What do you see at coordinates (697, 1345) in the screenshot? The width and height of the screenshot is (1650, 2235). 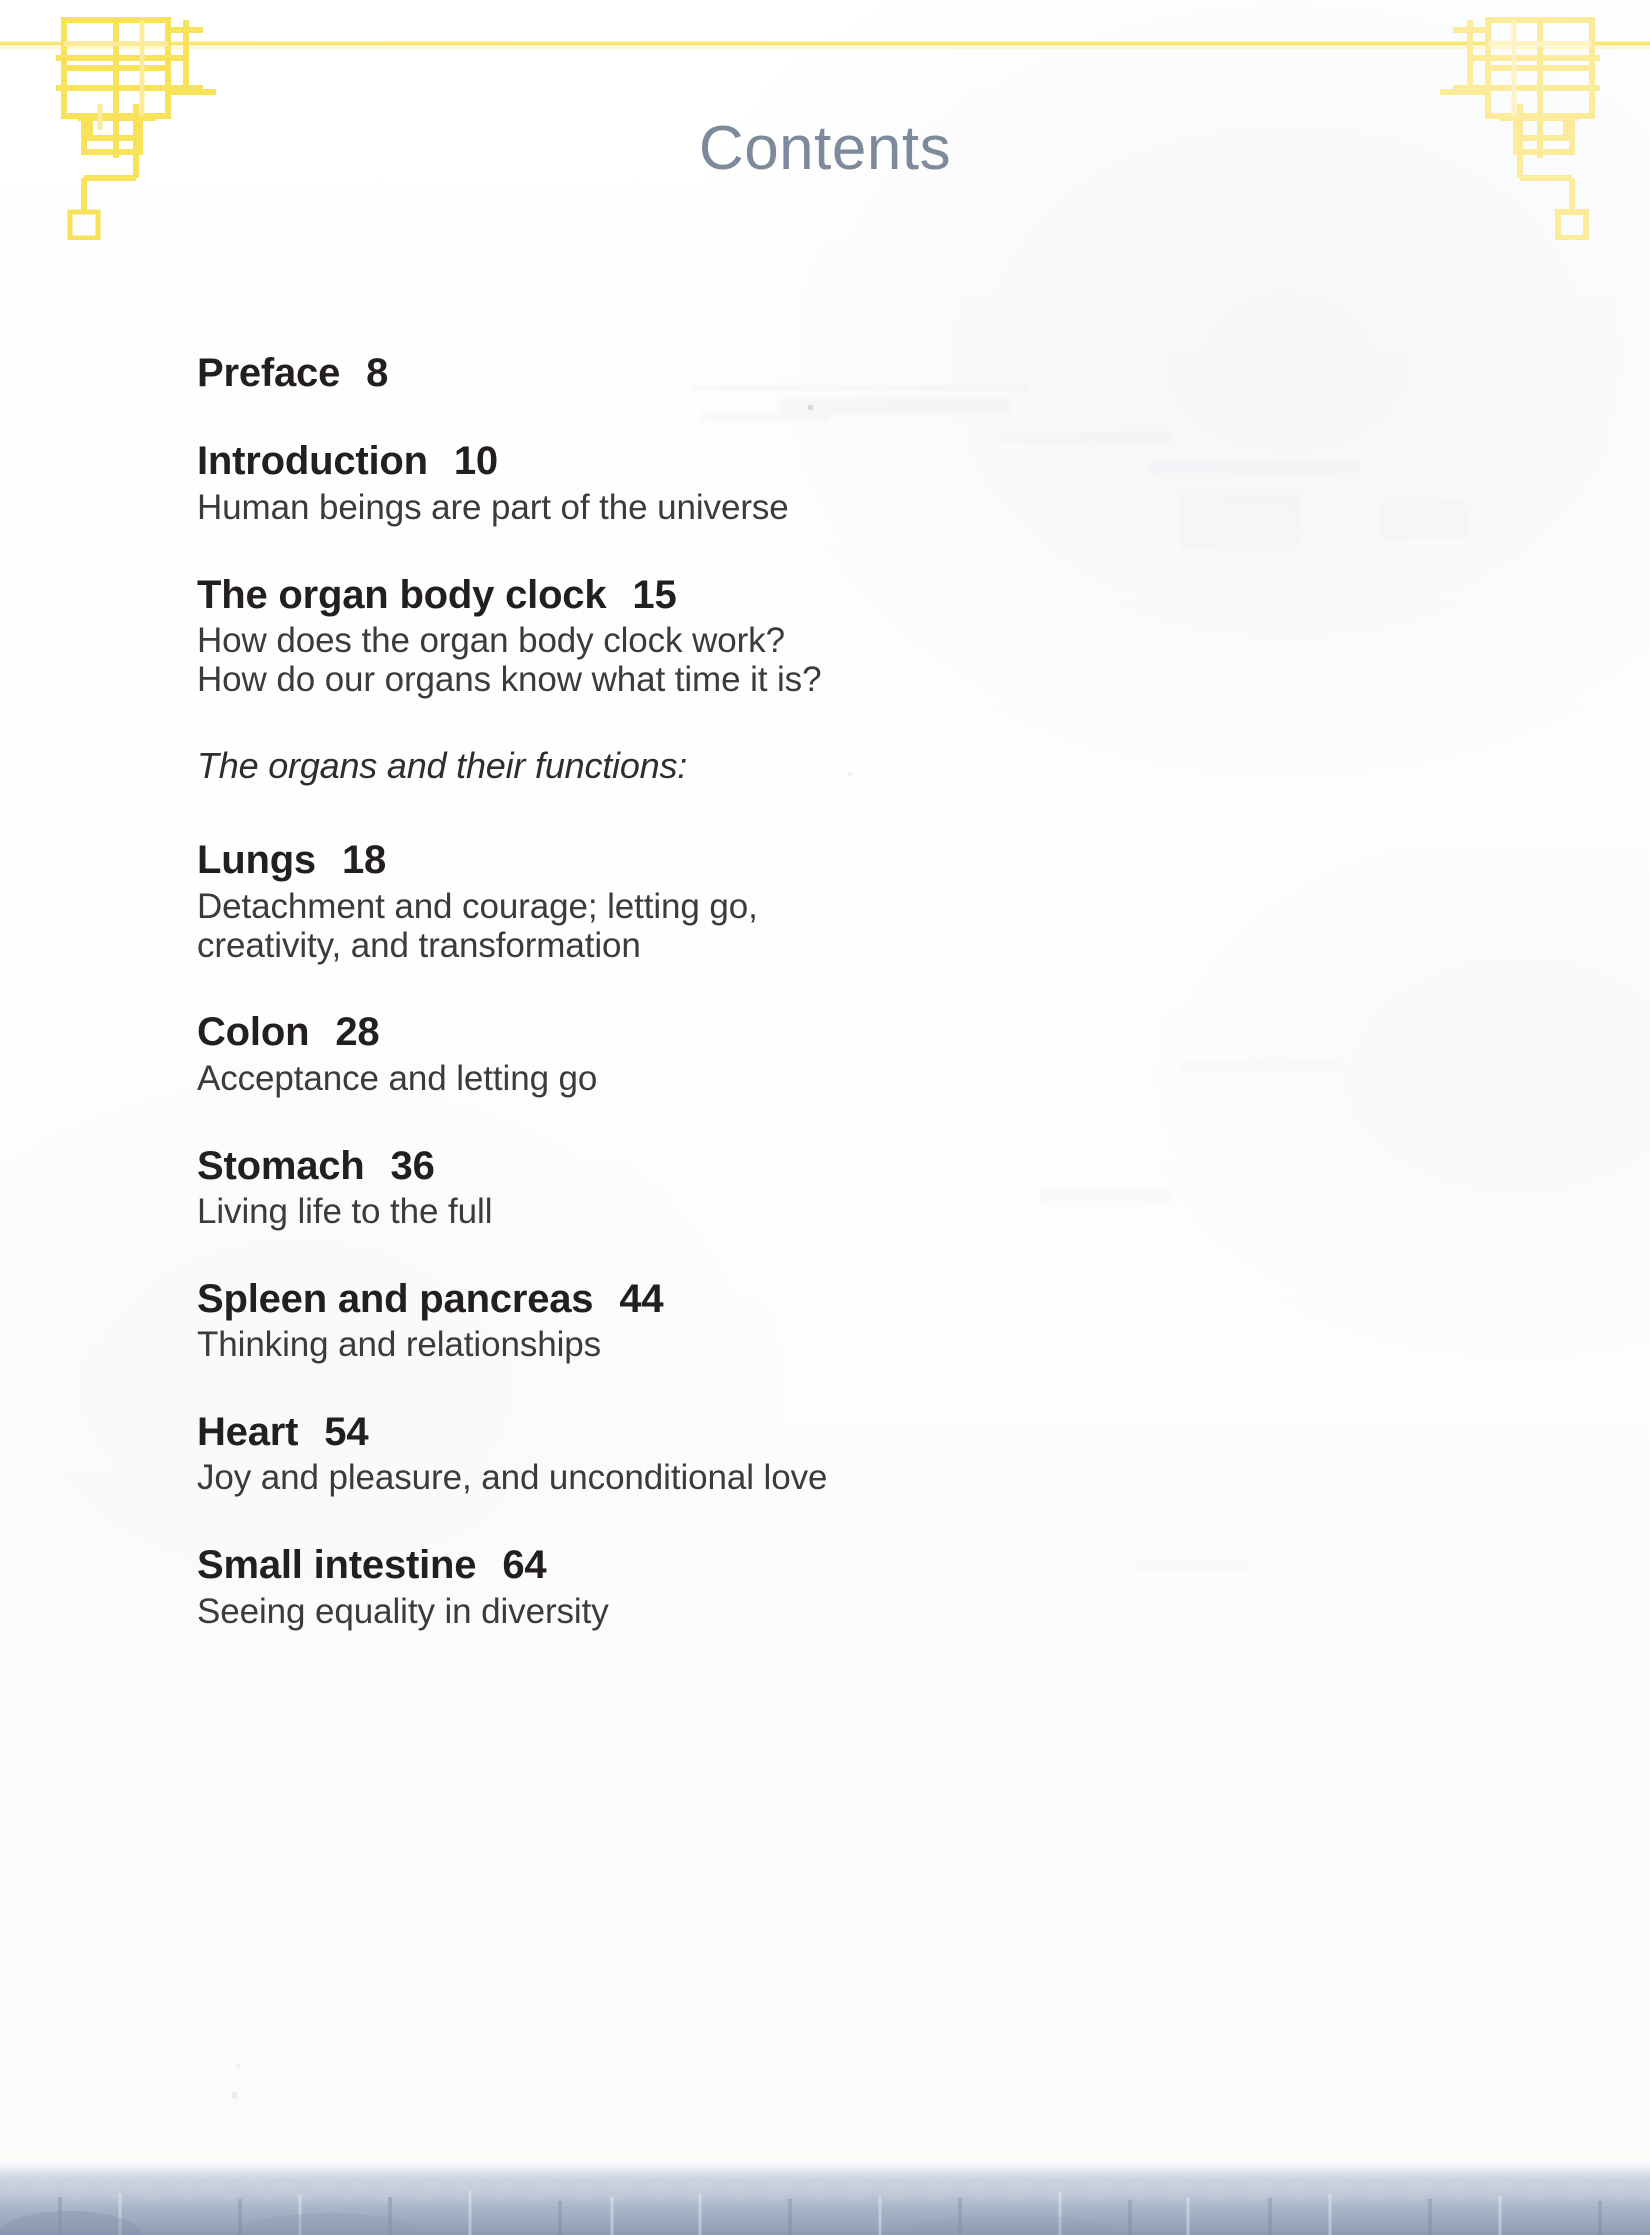 I see `toc-entry-subtitle: Thinking and relationships` at bounding box center [697, 1345].